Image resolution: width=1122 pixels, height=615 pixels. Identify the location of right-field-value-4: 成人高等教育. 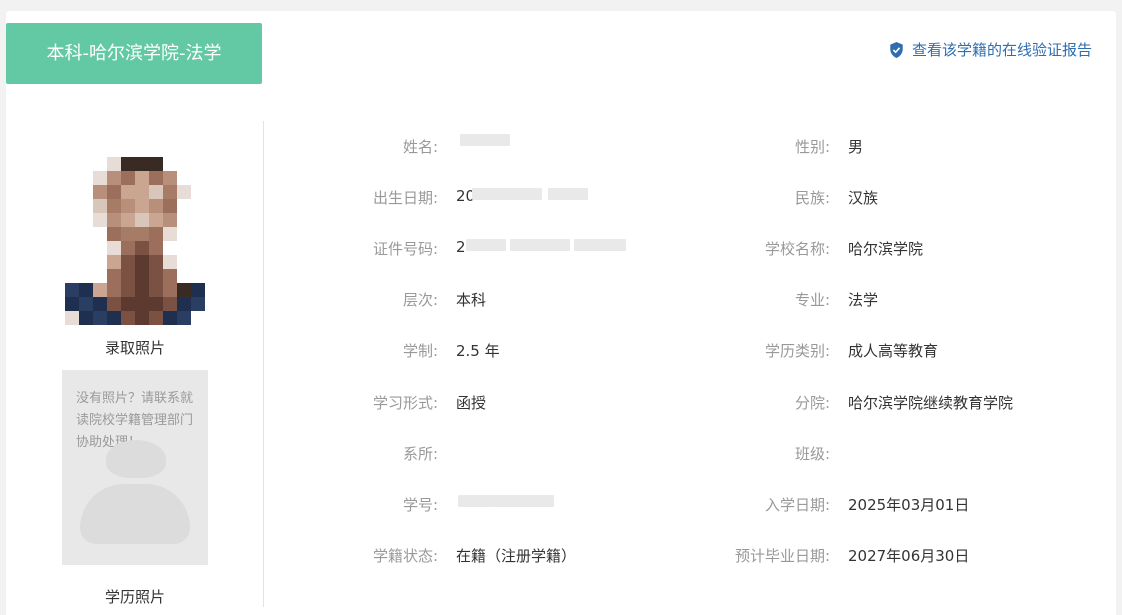
(893, 351).